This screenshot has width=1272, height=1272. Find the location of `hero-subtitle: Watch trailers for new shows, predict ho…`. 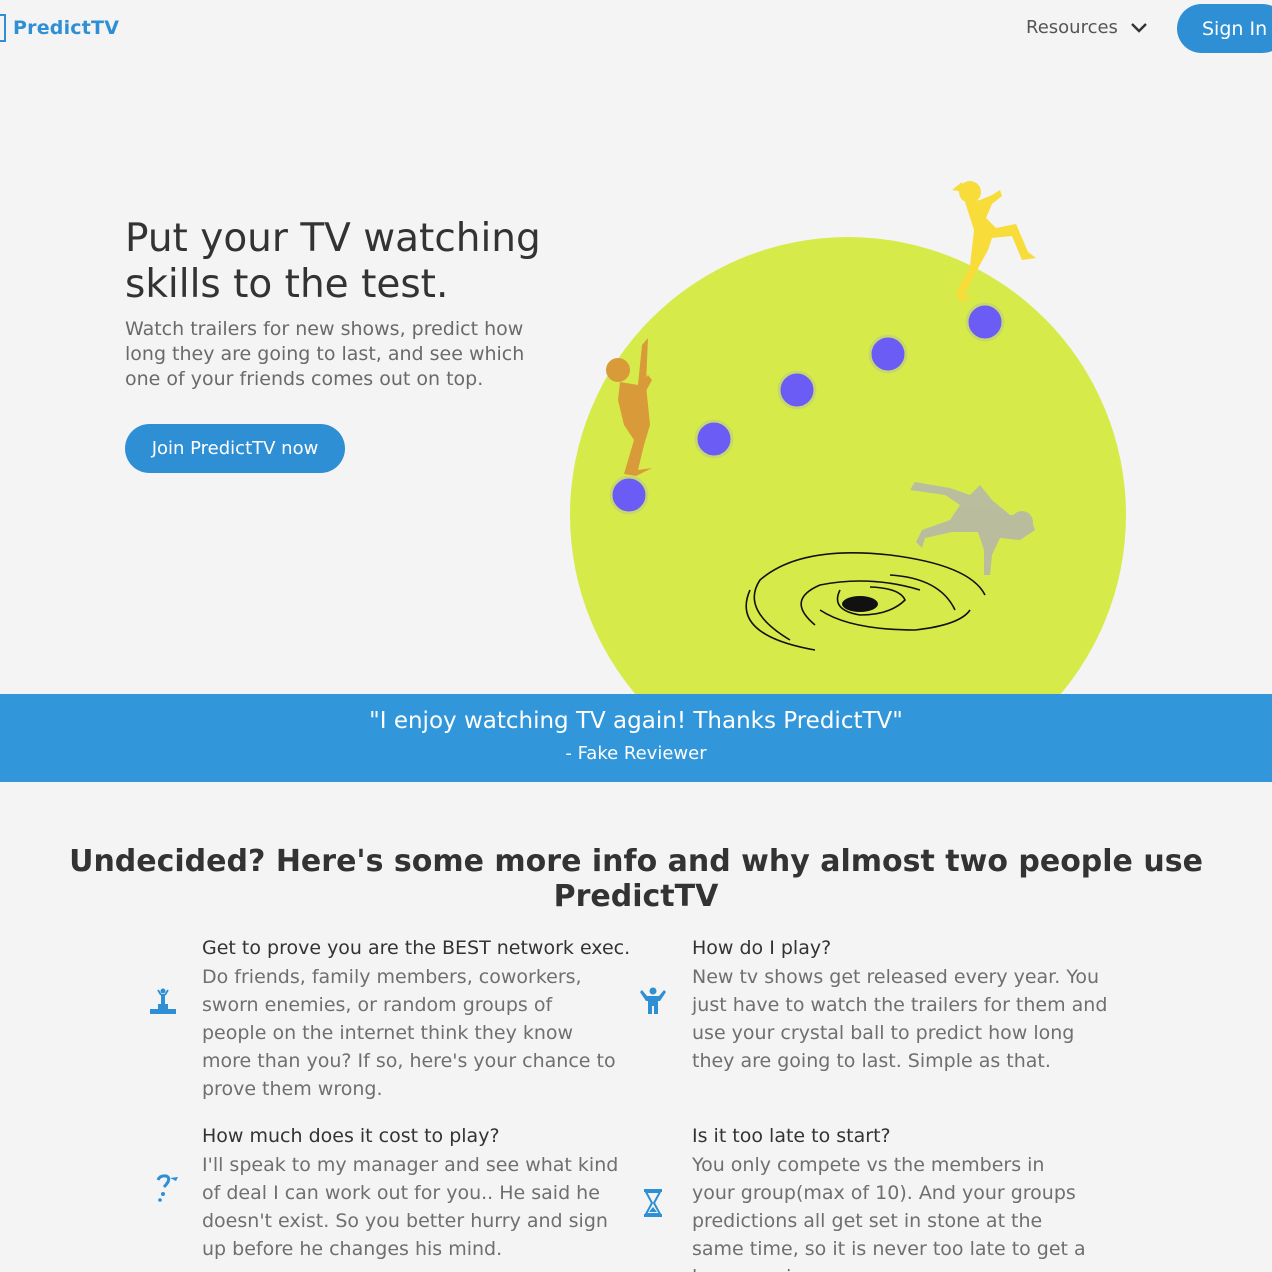

hero-subtitle: Watch trailers for new shows, predict ho… is located at coordinates (325, 354).